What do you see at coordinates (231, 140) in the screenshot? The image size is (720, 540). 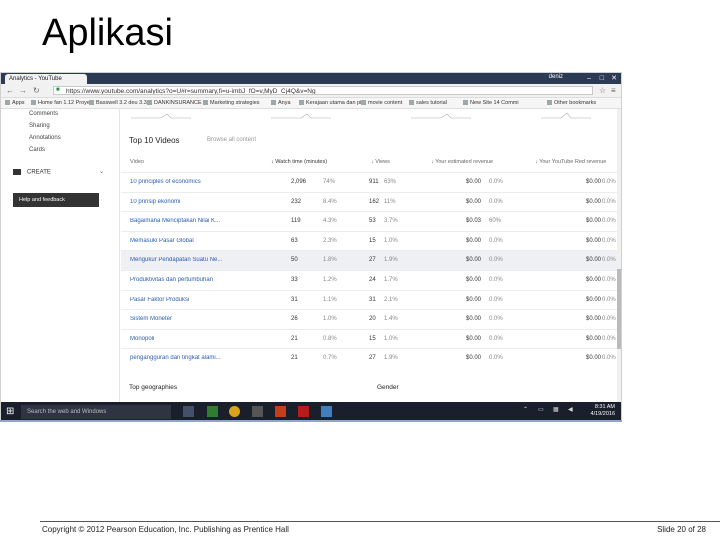 I see `browse-all-link: Browse all content` at bounding box center [231, 140].